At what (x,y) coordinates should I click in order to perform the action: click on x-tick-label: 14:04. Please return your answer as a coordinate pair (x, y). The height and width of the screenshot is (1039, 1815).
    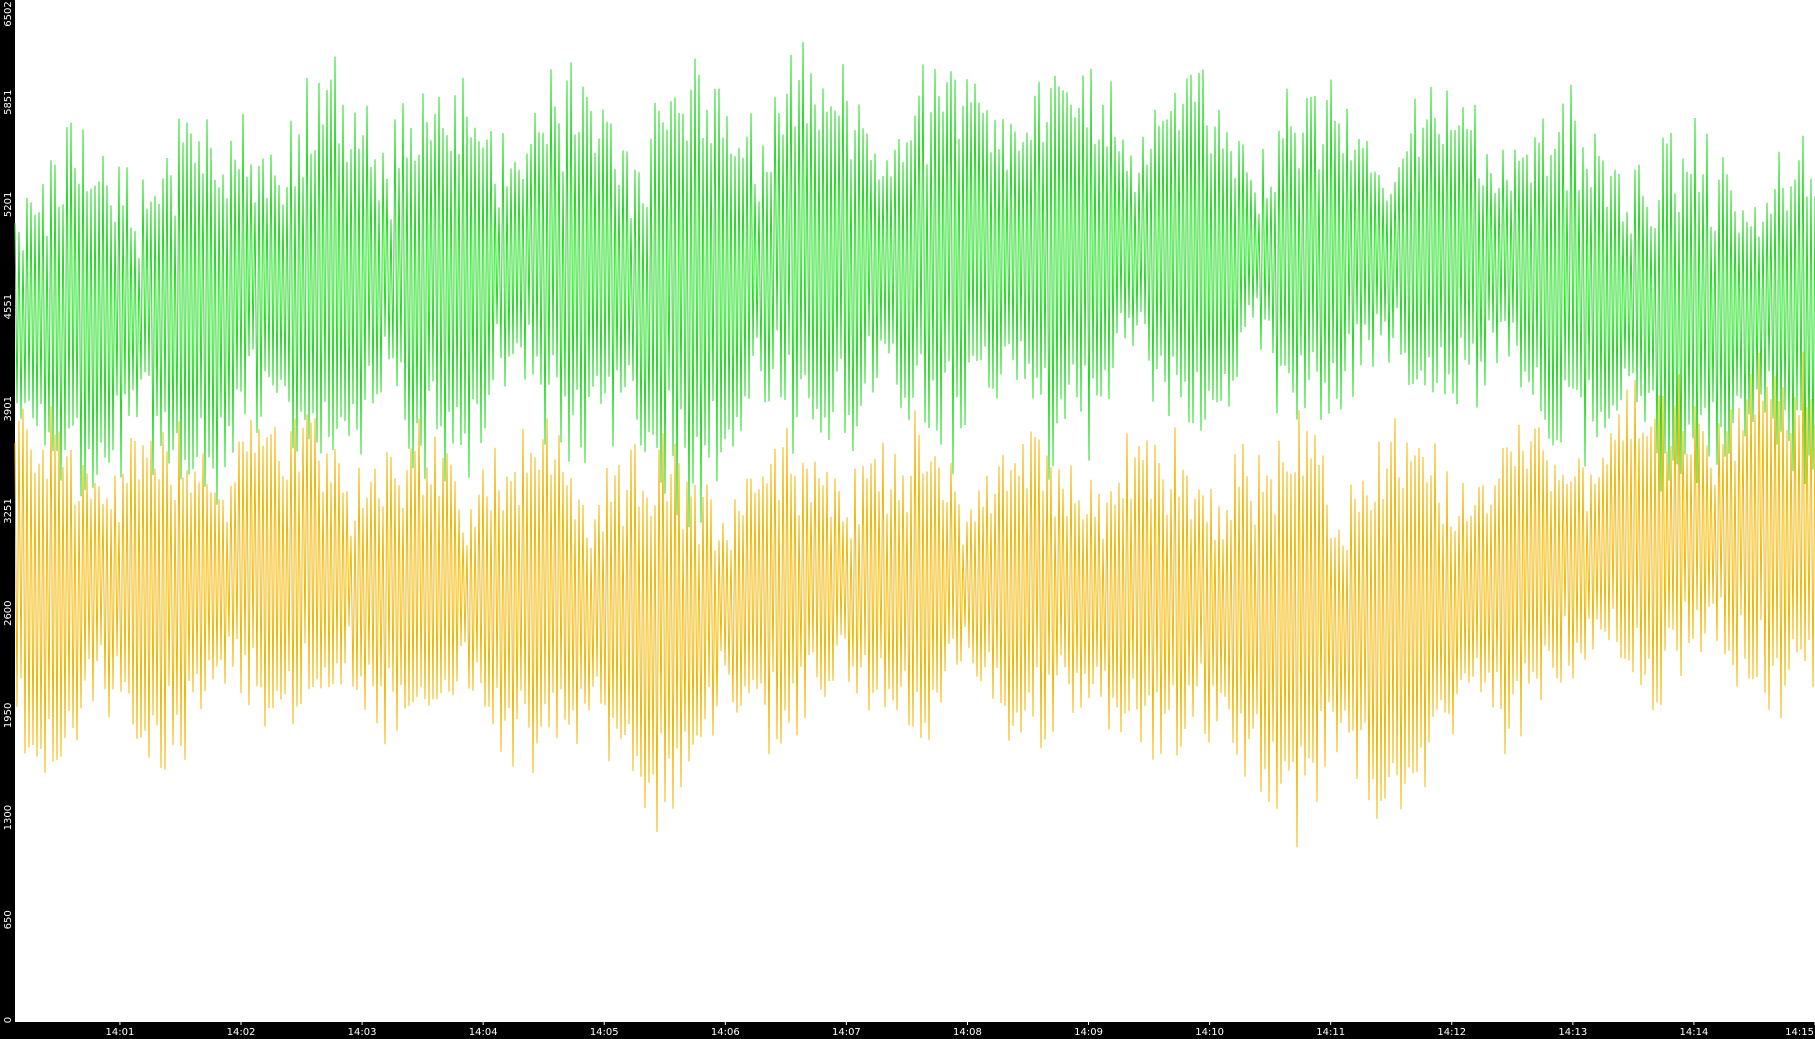
    Looking at the image, I should click on (483, 1032).